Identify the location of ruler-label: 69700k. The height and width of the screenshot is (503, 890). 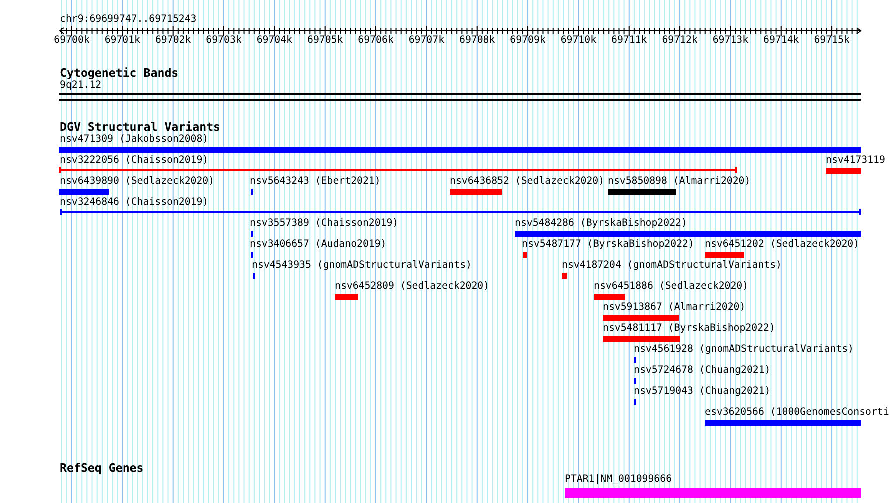
(72, 40).